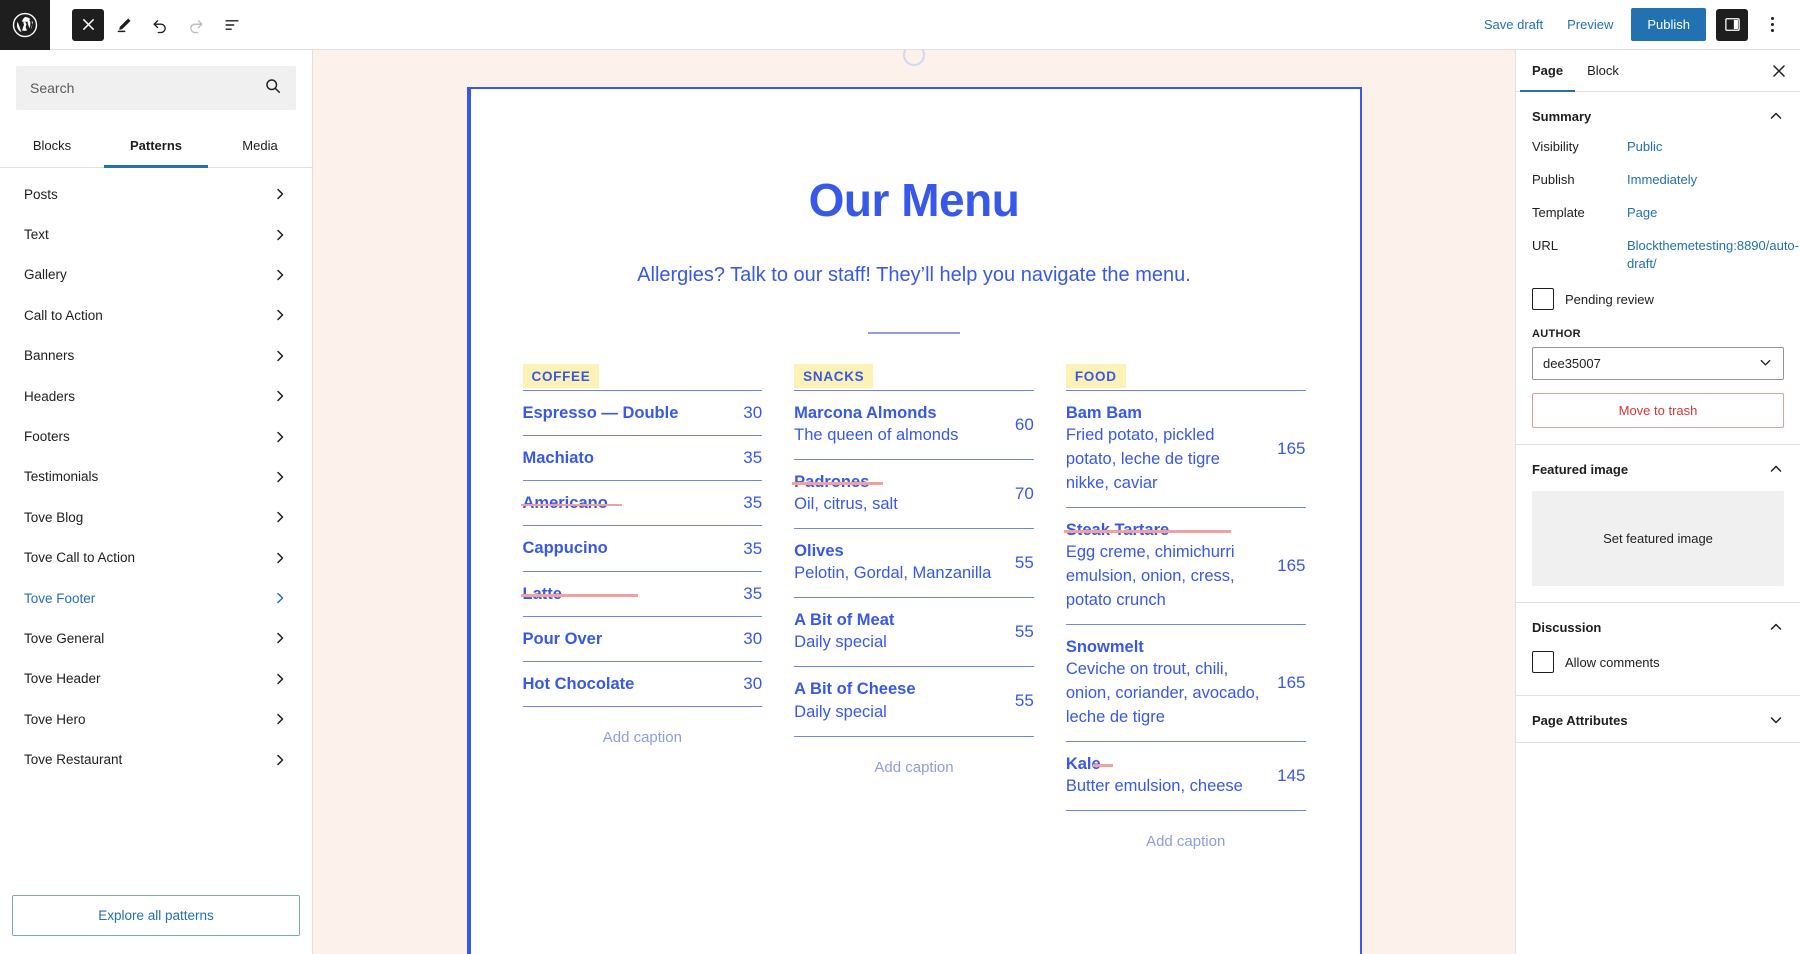 The height and width of the screenshot is (954, 1800). I want to click on menu-item-row: Latte 35, so click(641, 593).